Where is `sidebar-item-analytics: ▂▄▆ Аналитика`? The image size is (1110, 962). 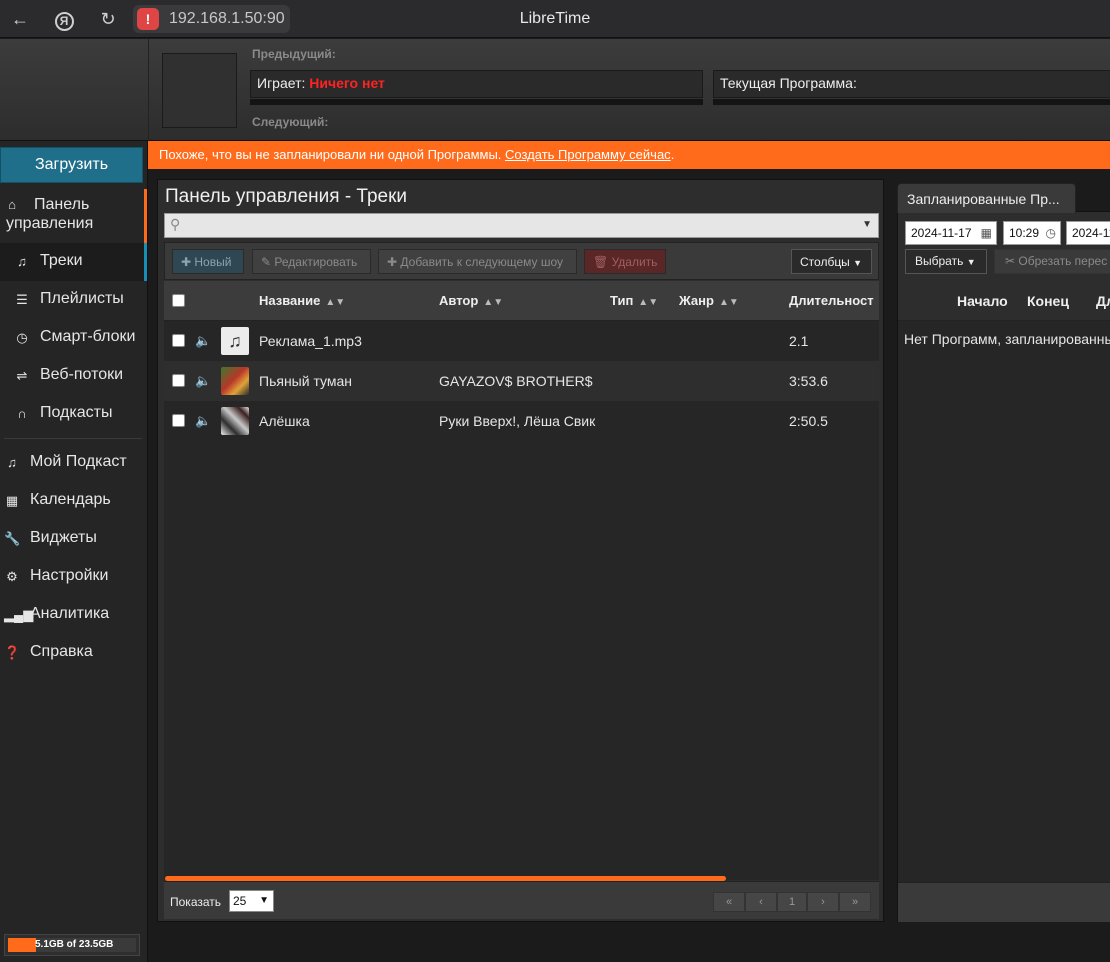 sidebar-item-analytics: ▂▄▆ Аналитика is located at coordinates (73, 615).